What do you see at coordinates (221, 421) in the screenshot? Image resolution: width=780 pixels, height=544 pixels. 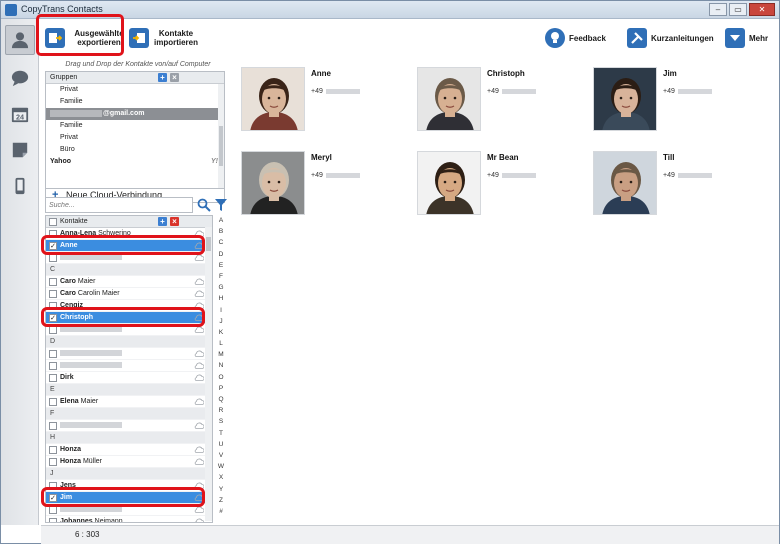 I see `alphabet-letter: S` at bounding box center [221, 421].